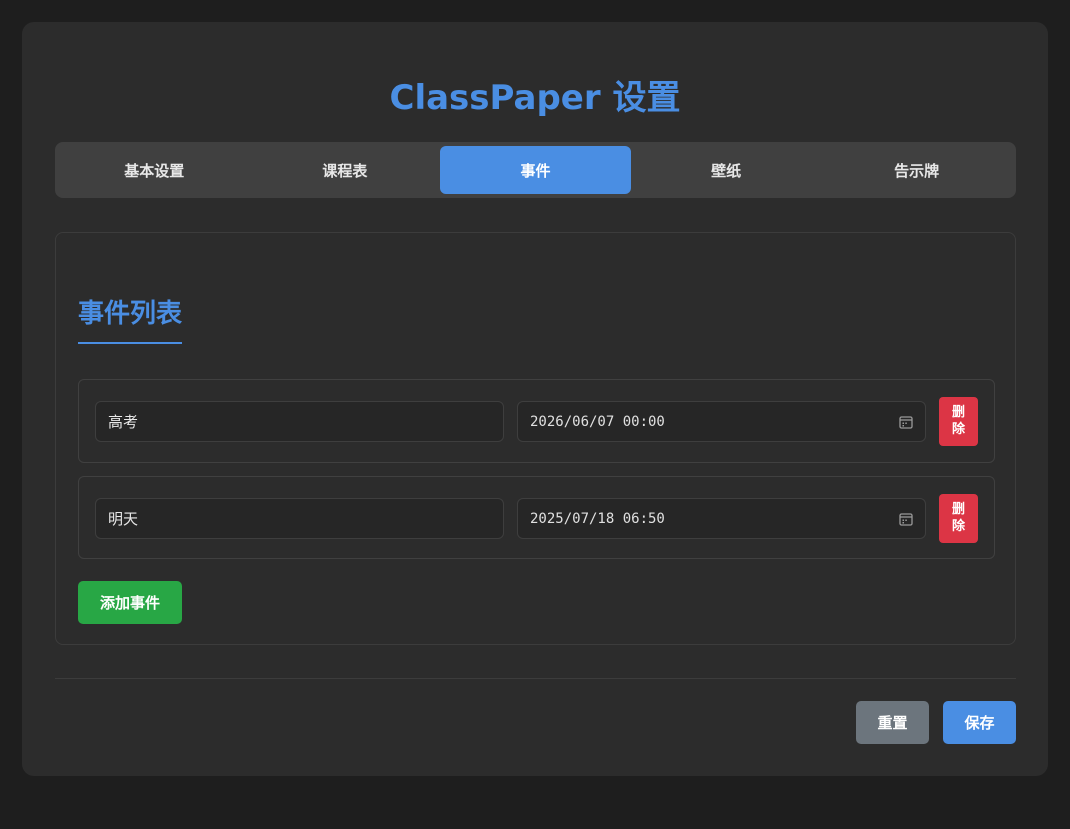  What do you see at coordinates (916, 170) in the screenshot?
I see `tab-notice-board: 告示牌` at bounding box center [916, 170].